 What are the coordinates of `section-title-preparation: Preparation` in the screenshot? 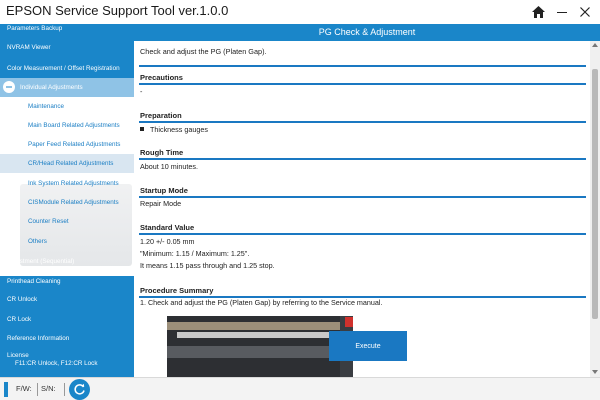 It's located at (161, 115).